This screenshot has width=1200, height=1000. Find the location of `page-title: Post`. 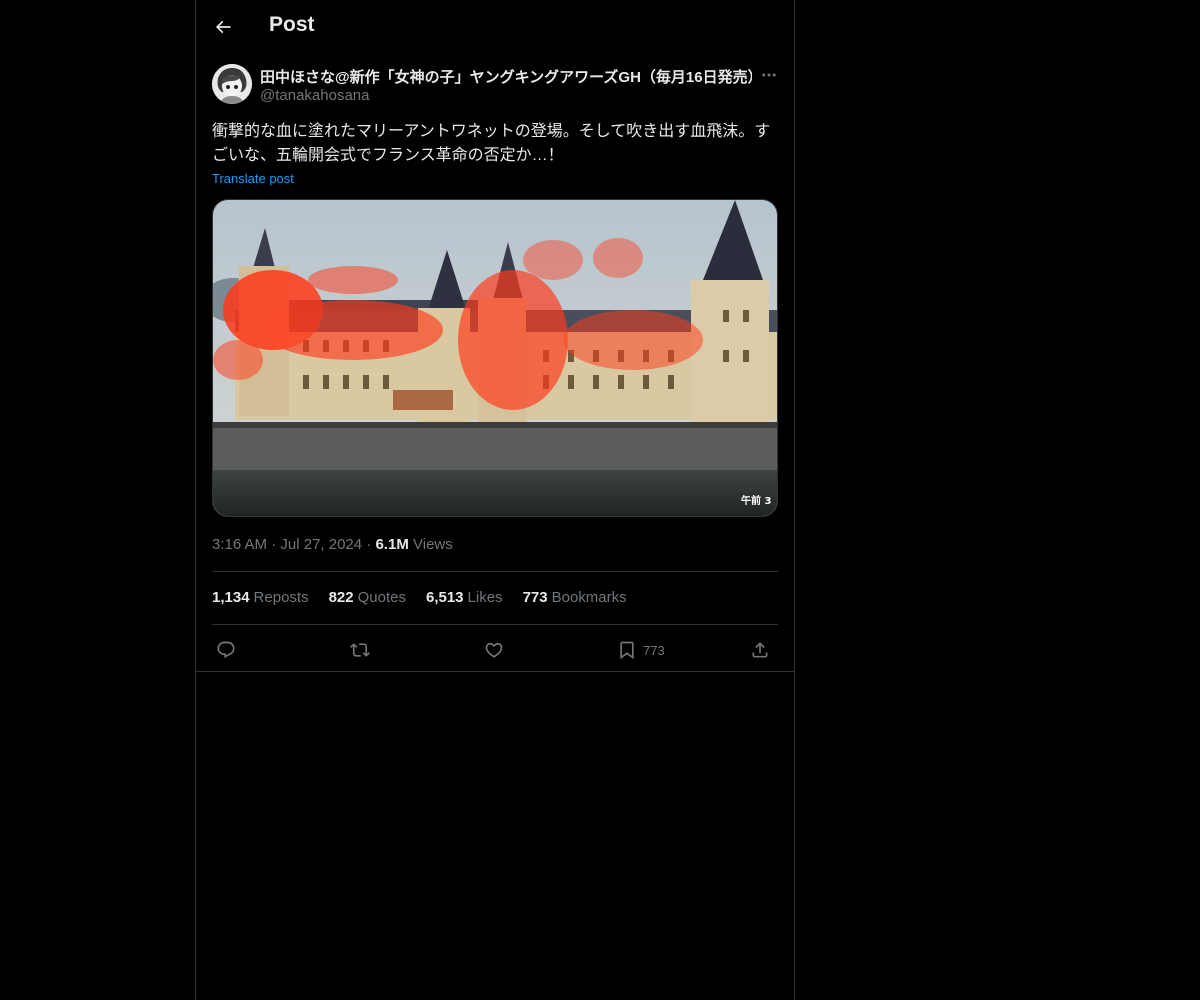

page-title: Post is located at coordinates (292, 24).